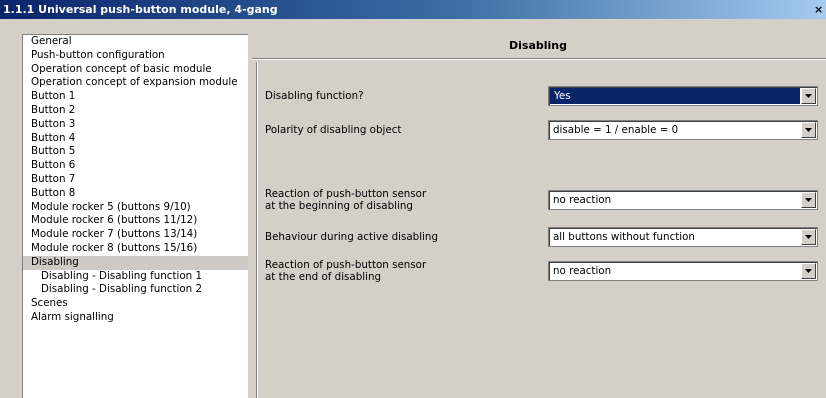 This screenshot has width=826, height=398. Describe the element at coordinates (683, 200) in the screenshot. I see `reaction-begin-select: no reaction` at that location.